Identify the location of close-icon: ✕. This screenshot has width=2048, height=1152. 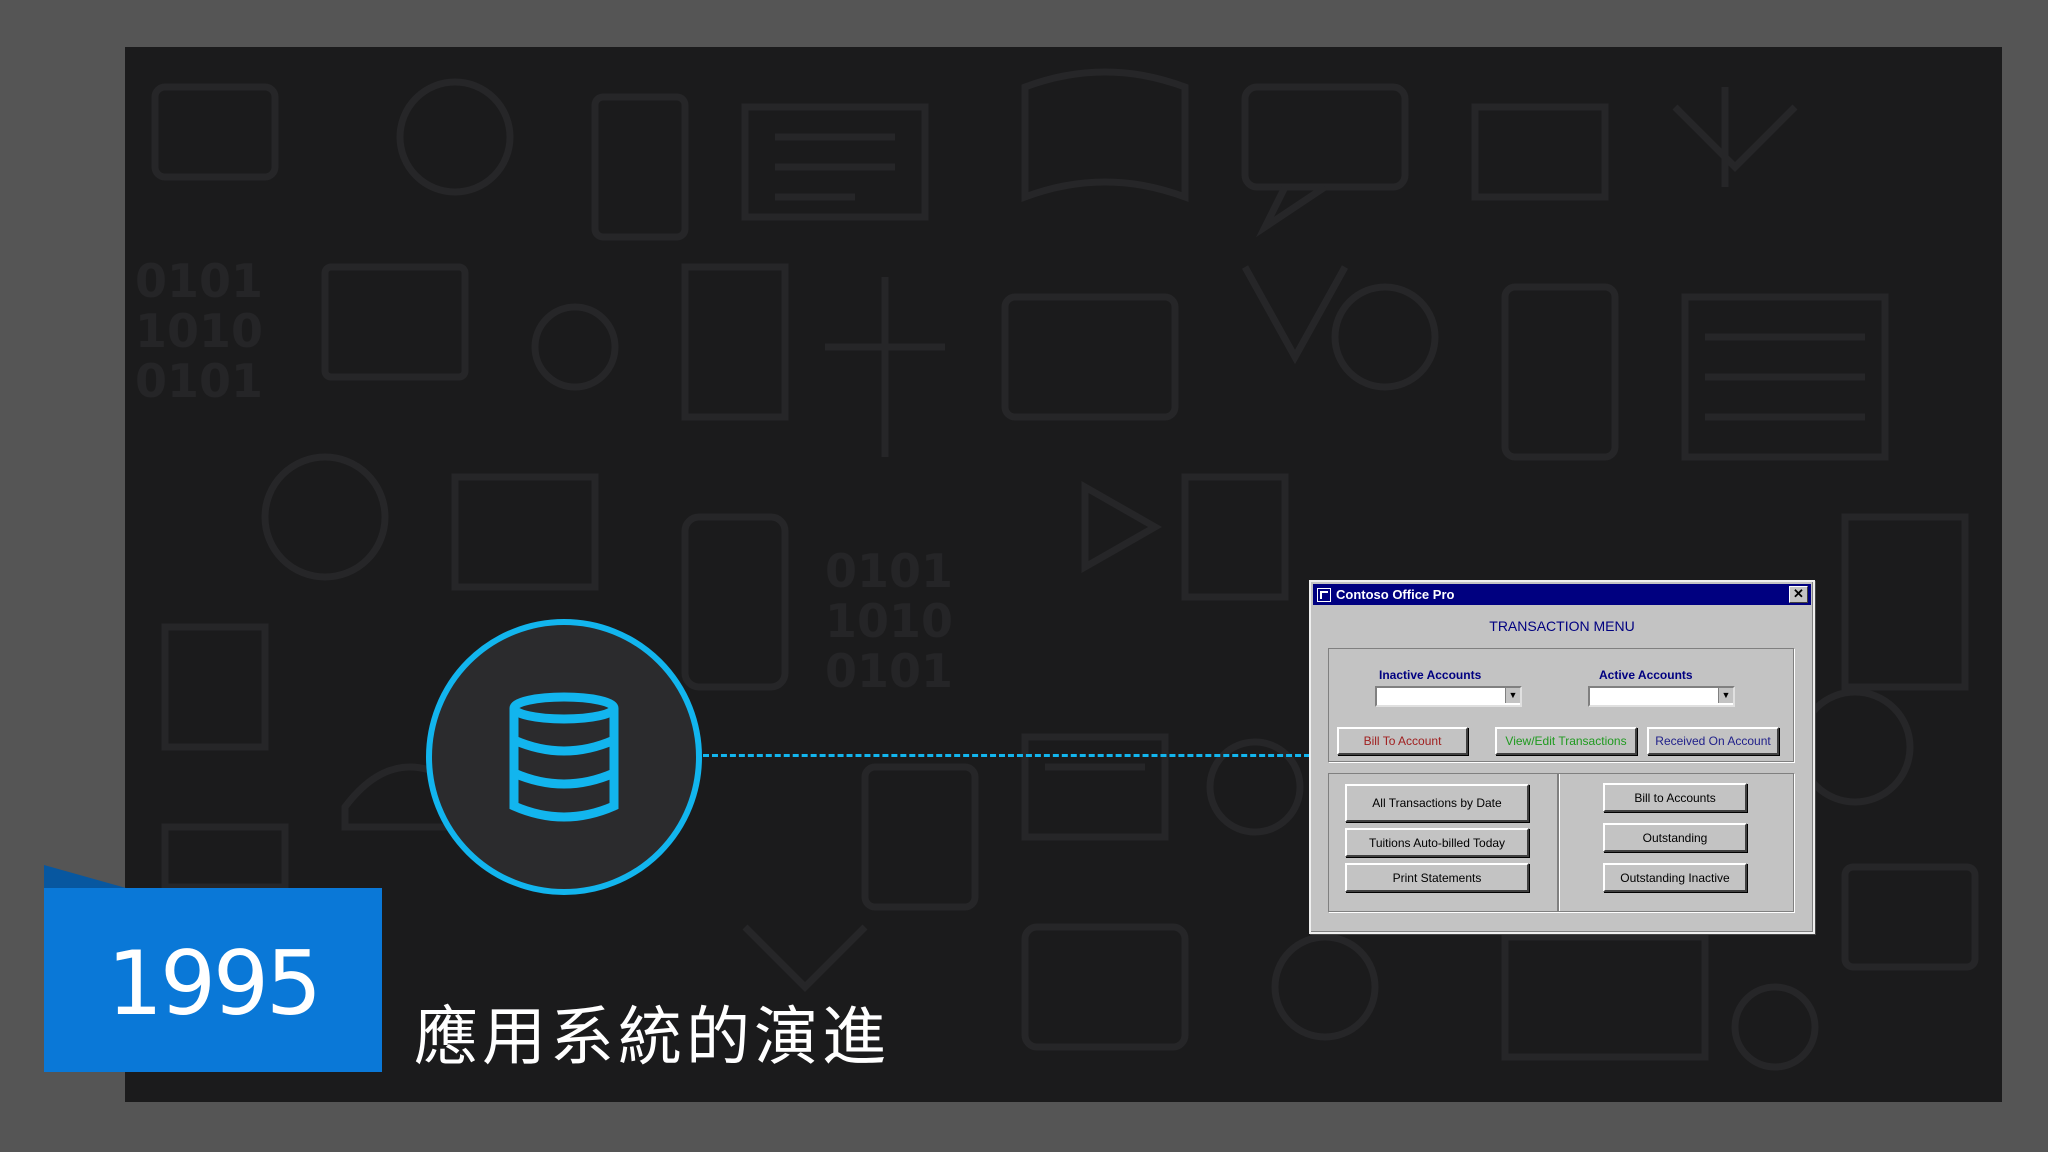
(1798, 594).